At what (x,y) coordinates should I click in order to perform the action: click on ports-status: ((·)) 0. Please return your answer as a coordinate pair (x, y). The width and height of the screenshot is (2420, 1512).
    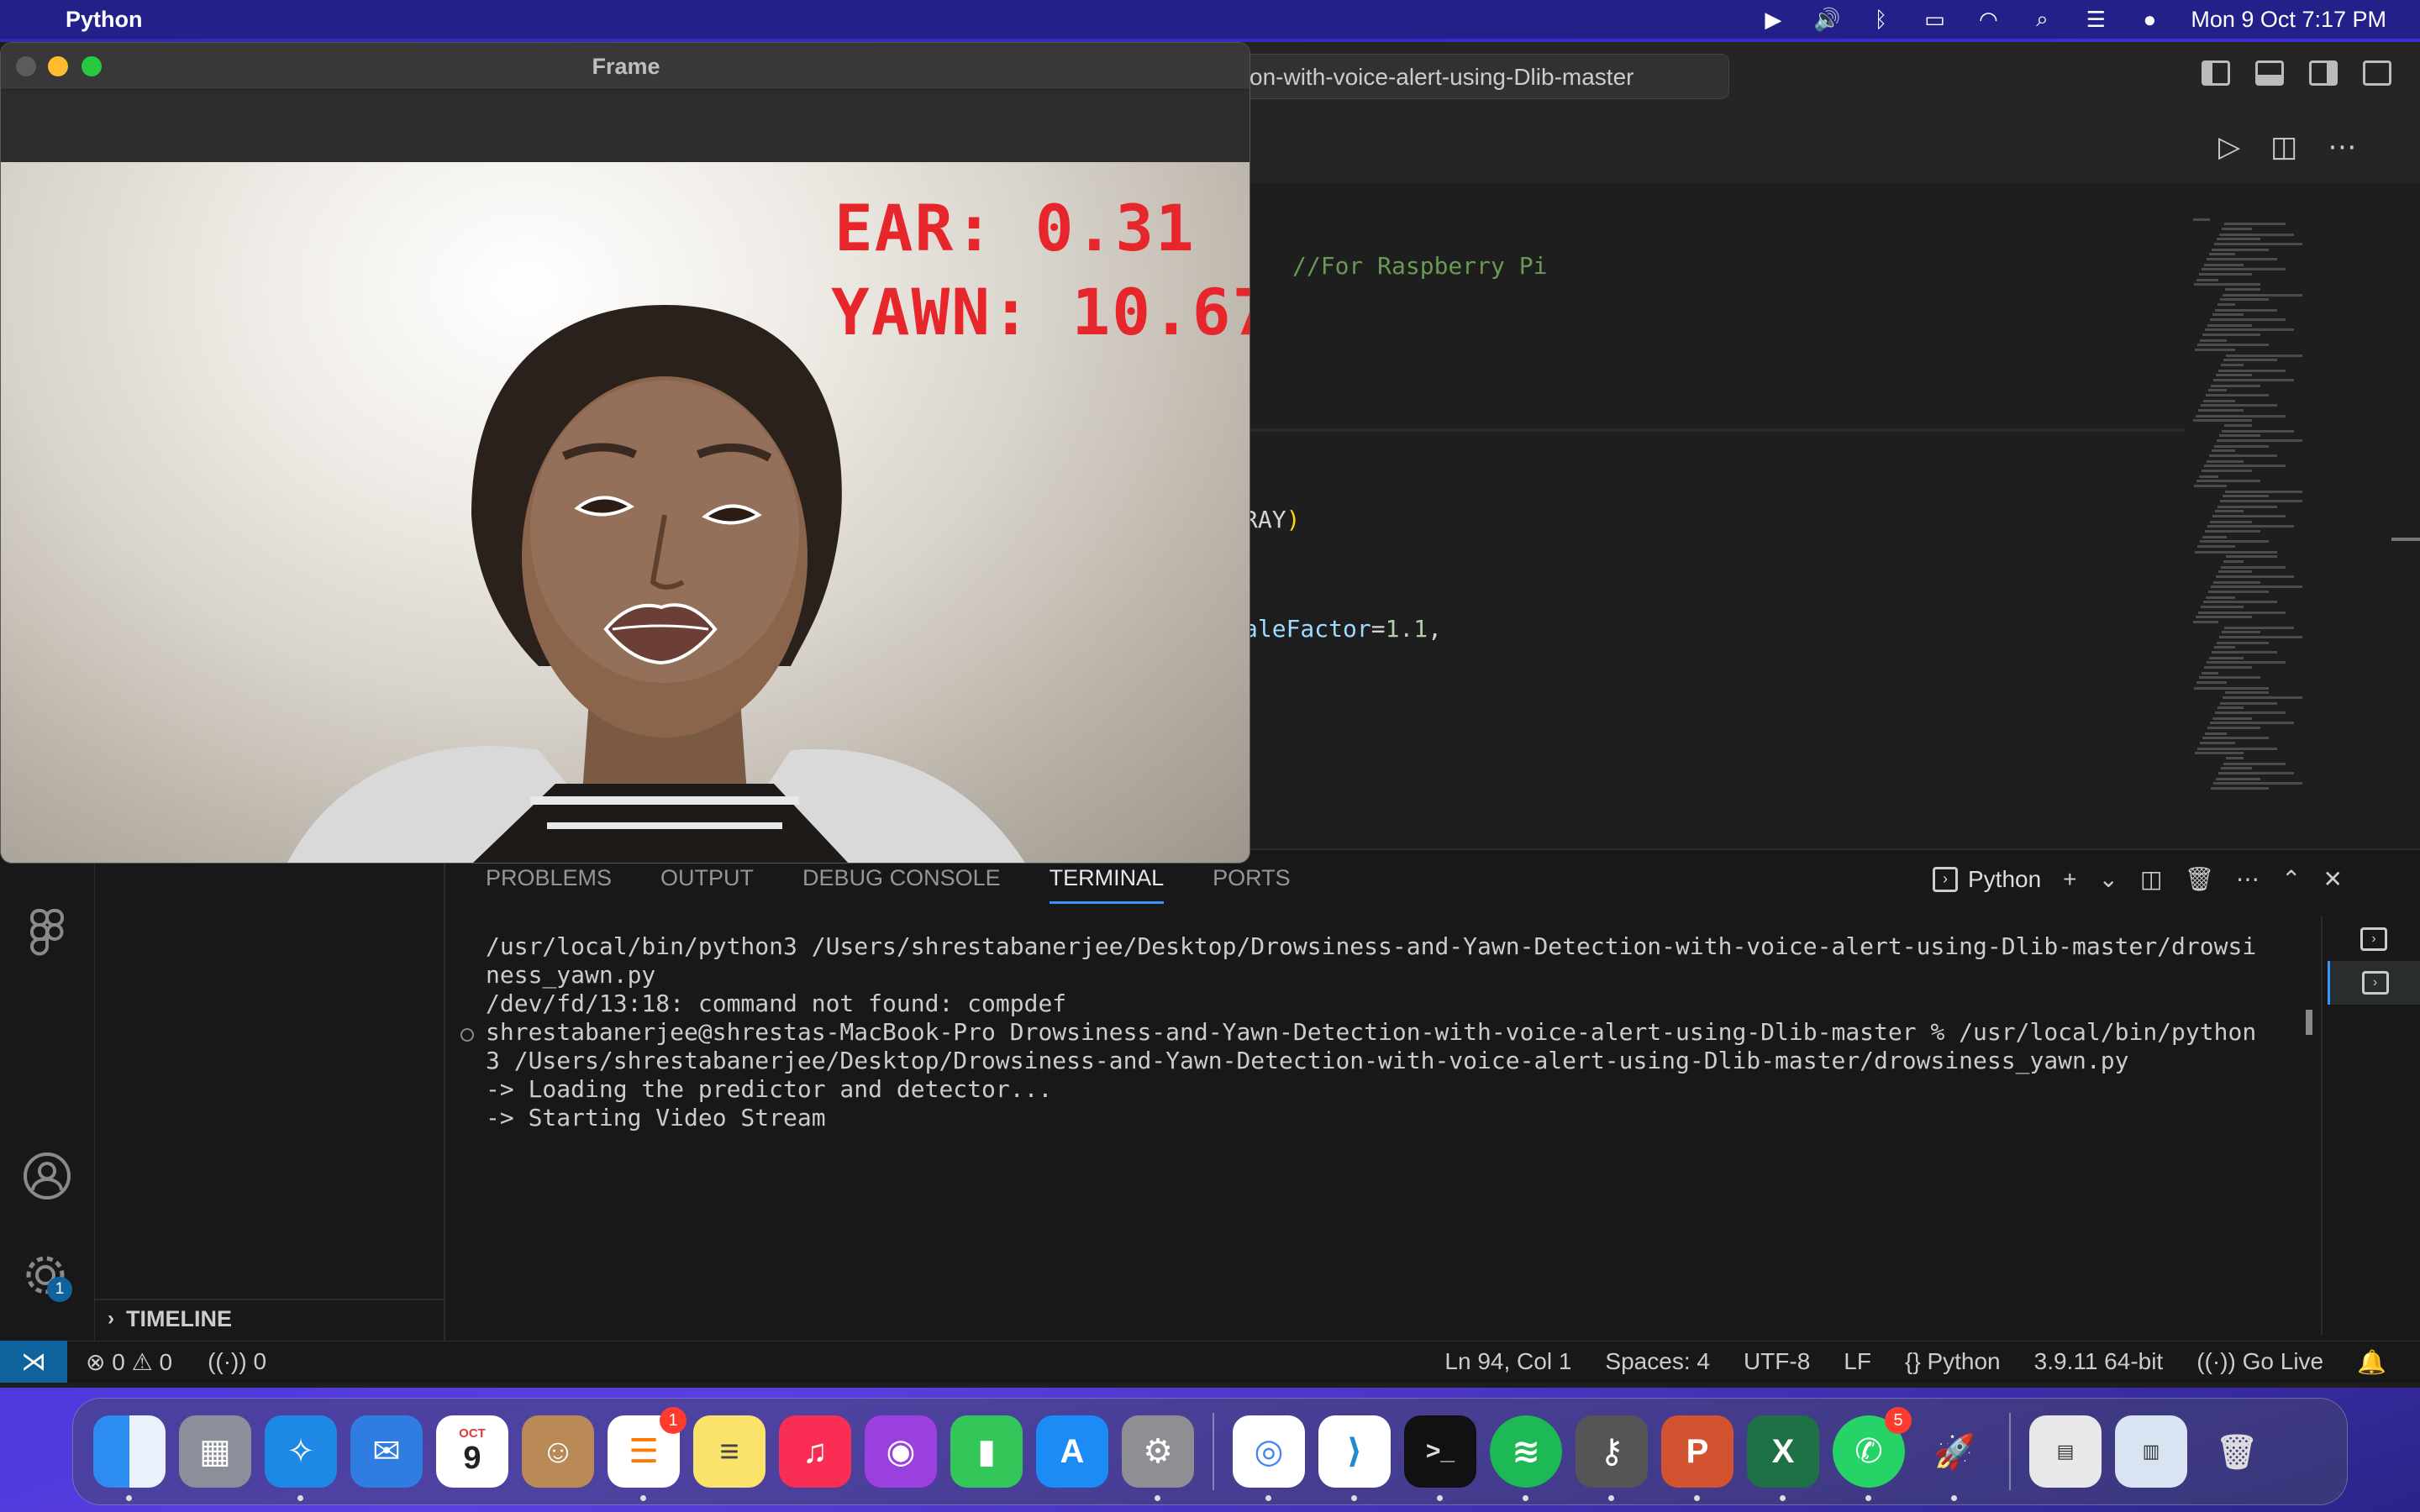
    Looking at the image, I should click on (237, 1361).